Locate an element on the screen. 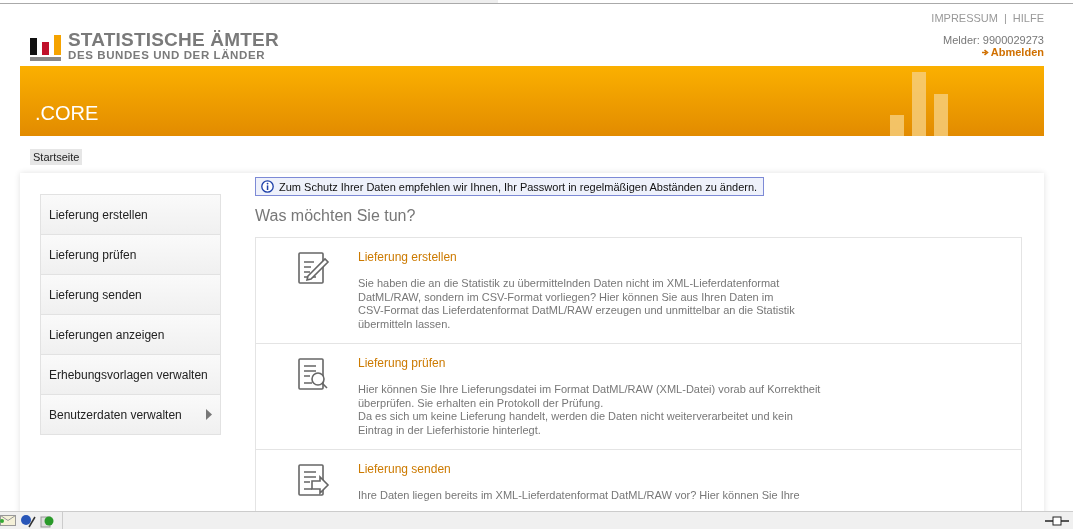  banner-title: .CORE is located at coordinates (66, 114).